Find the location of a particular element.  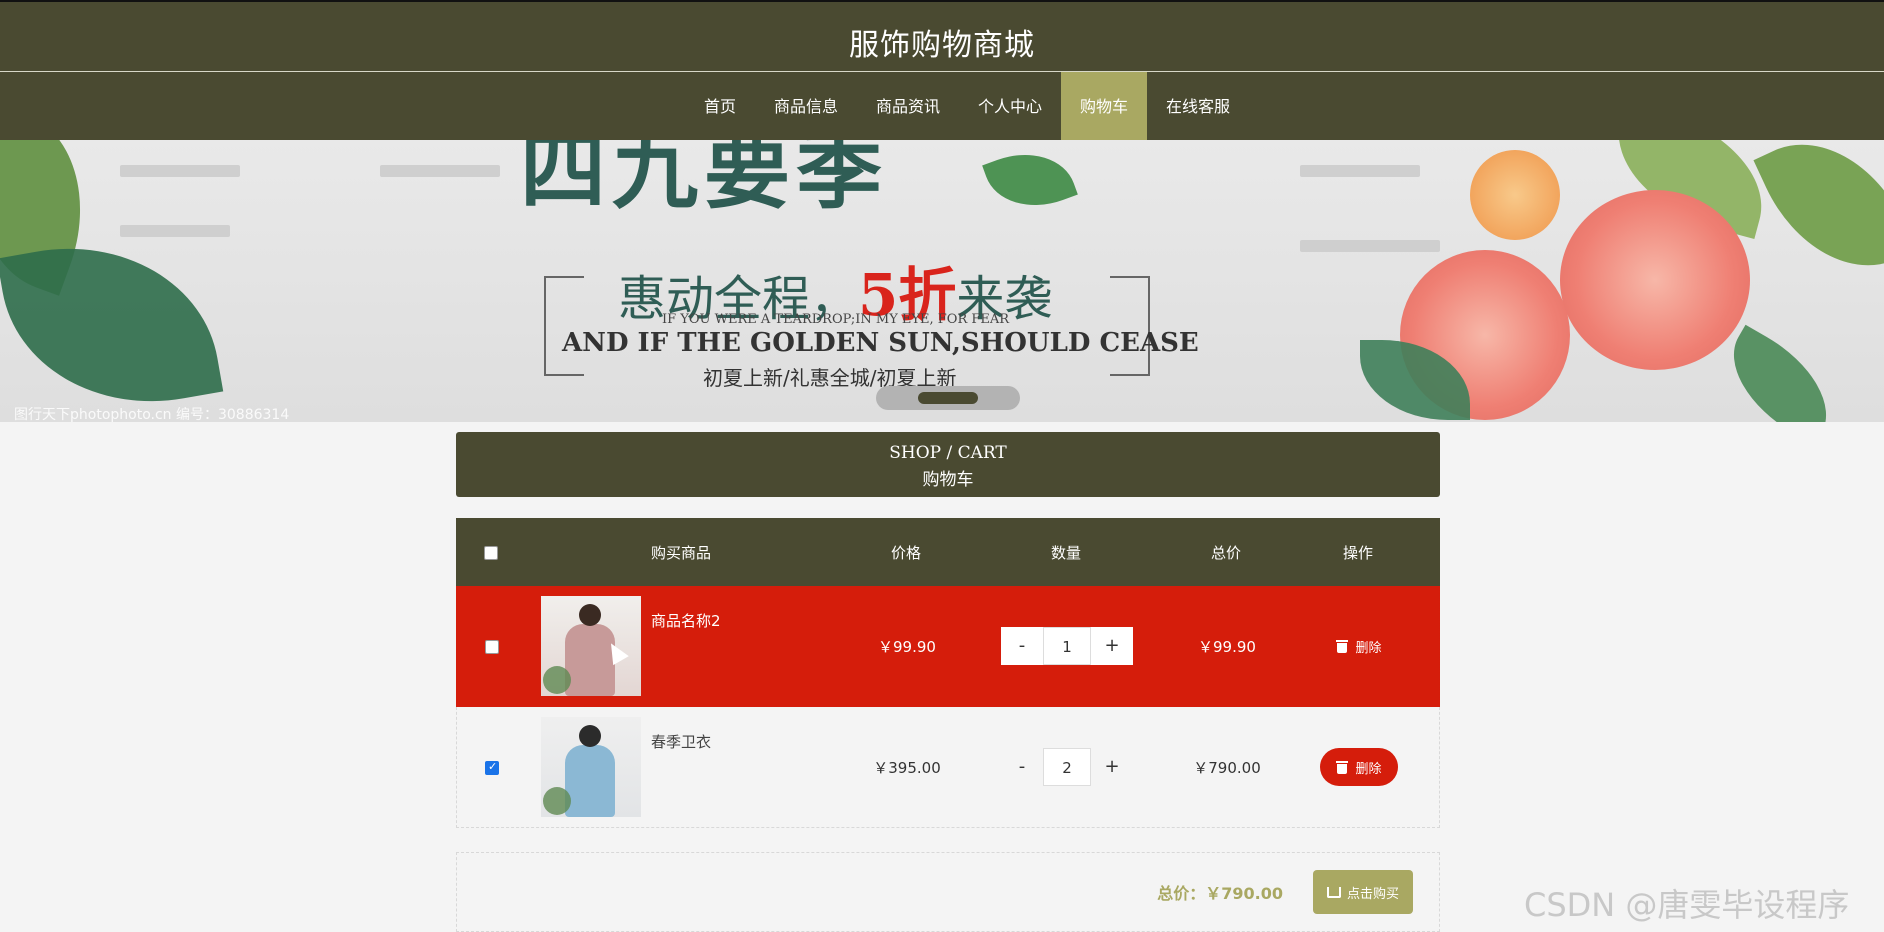

main-nav: 首页 商品信息 商品资讯 个人中心 购物车 在线客服 is located at coordinates (942, 107).